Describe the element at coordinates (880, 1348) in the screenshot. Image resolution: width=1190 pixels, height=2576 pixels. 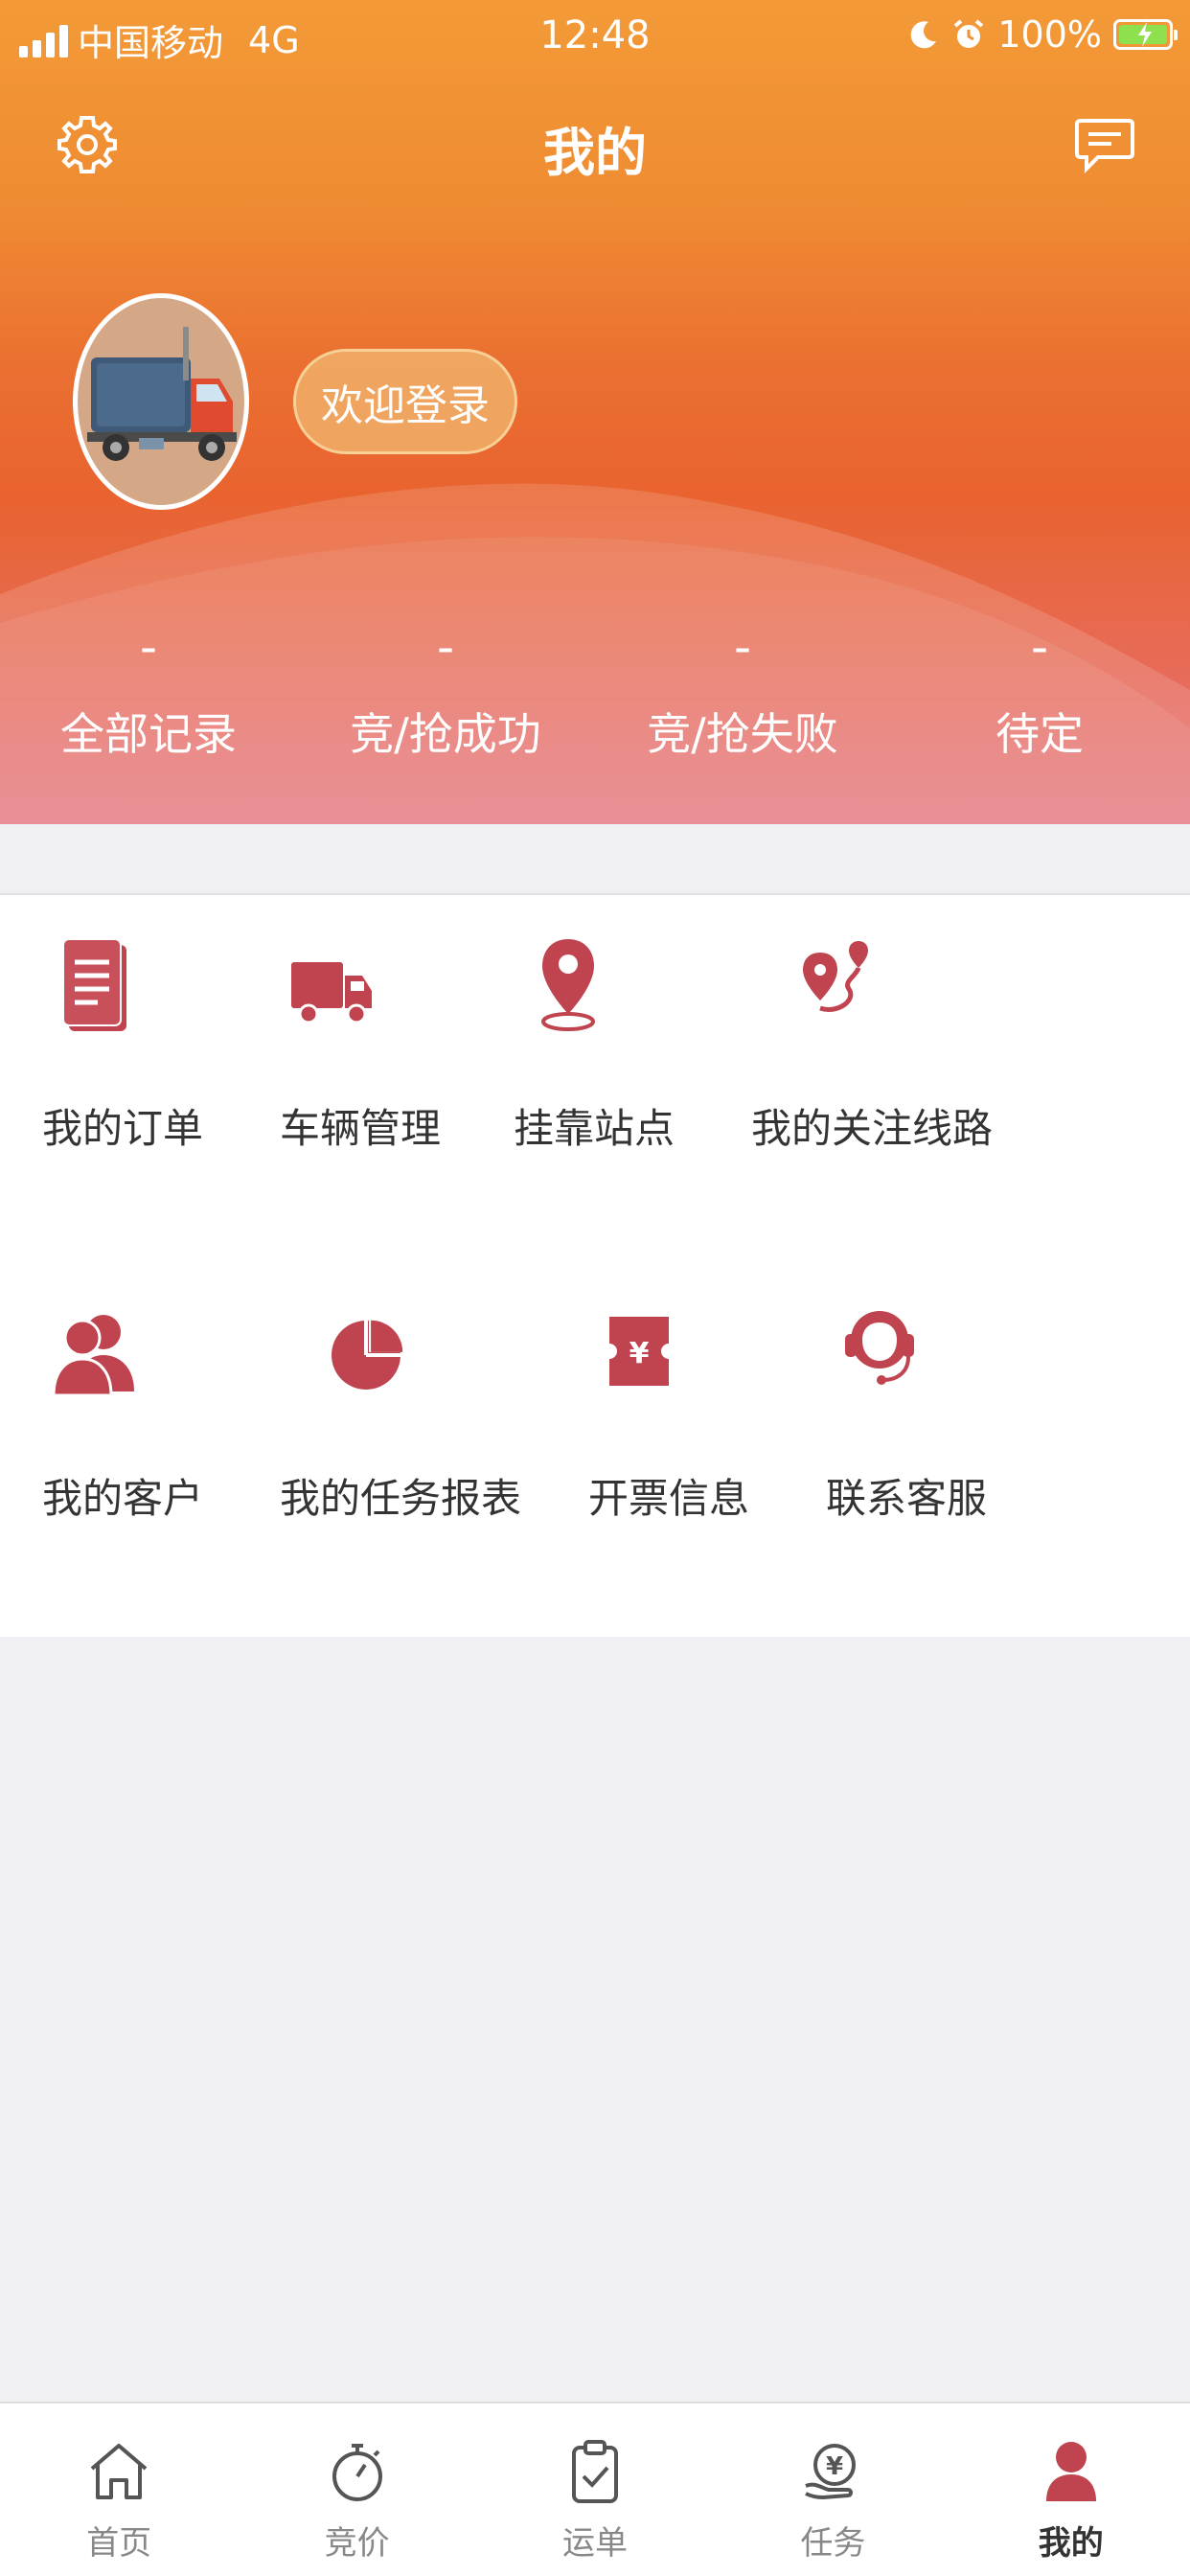
I see `headset-icon` at that location.